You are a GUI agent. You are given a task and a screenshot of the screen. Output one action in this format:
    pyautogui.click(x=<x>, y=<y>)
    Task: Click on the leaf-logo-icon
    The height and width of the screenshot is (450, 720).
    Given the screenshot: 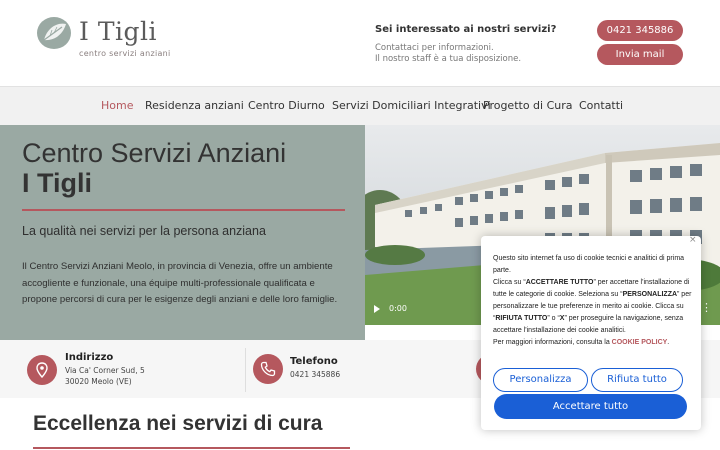 What is the action you would take?
    pyautogui.click(x=54, y=33)
    